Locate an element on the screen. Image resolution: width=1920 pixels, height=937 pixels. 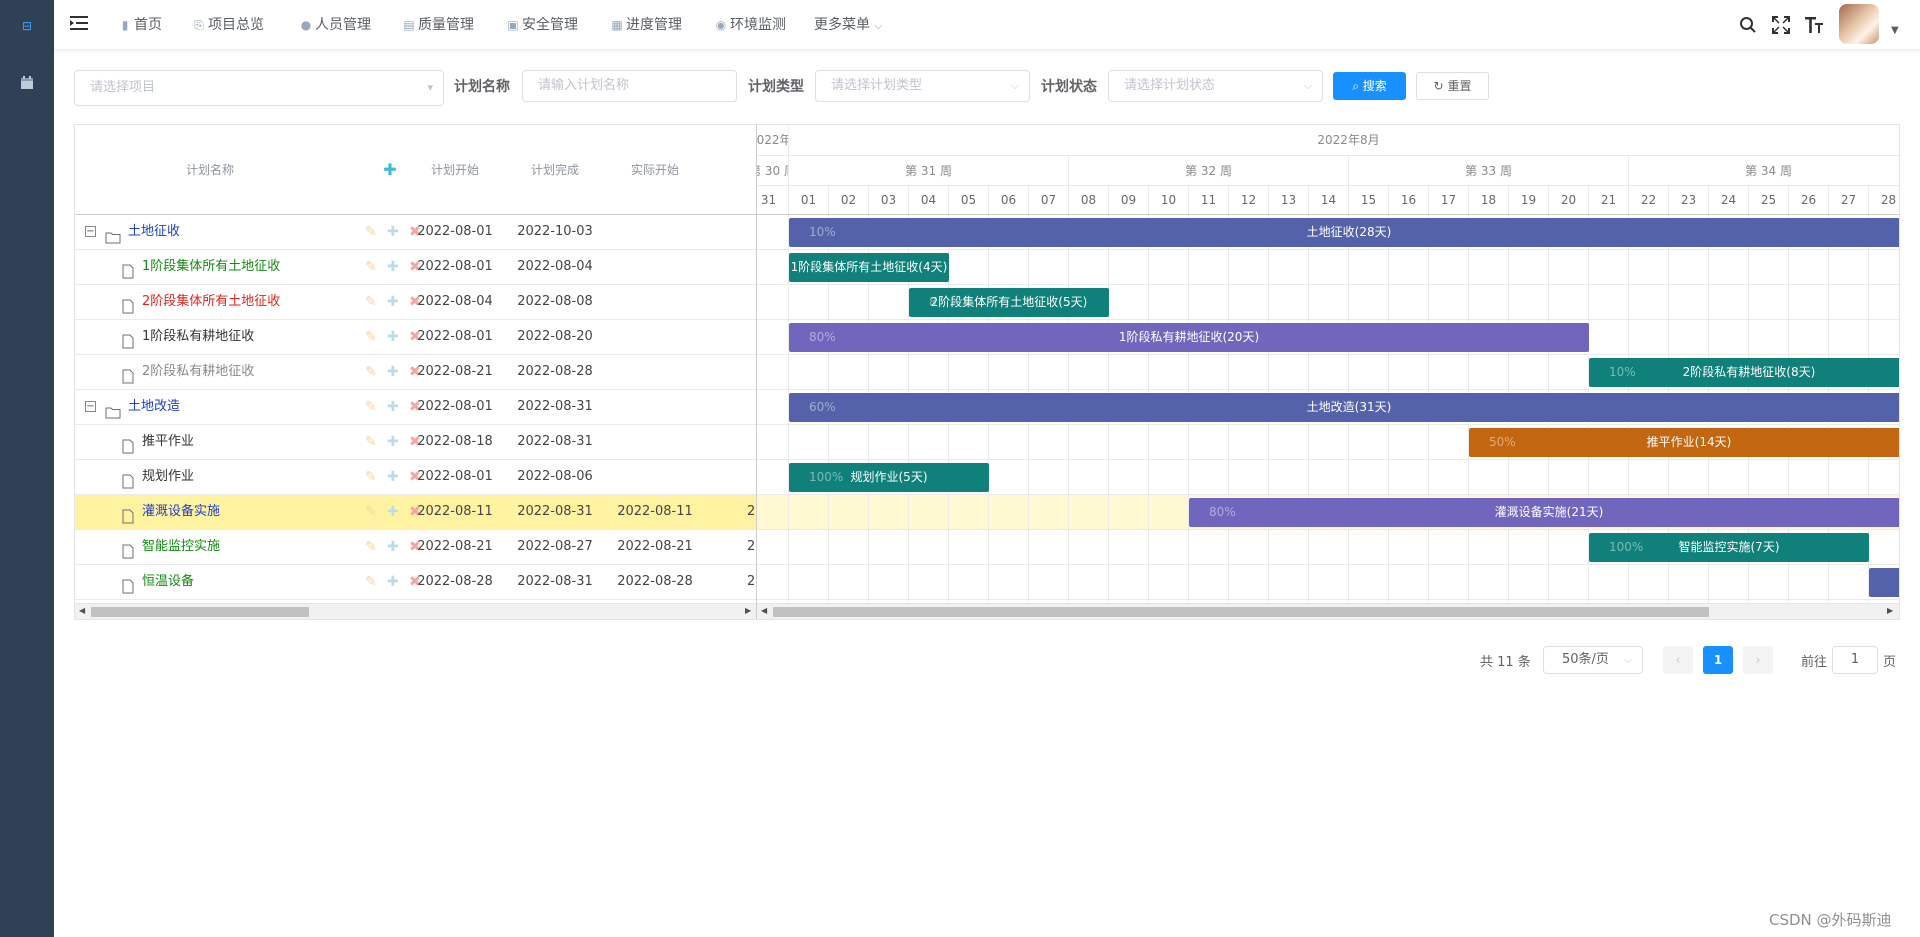
table-row: 智能监控实施 ✎ ✚ ✖ 2022-08-21 2022-08-27 2022-08-21 2 is located at coordinates (415, 547).